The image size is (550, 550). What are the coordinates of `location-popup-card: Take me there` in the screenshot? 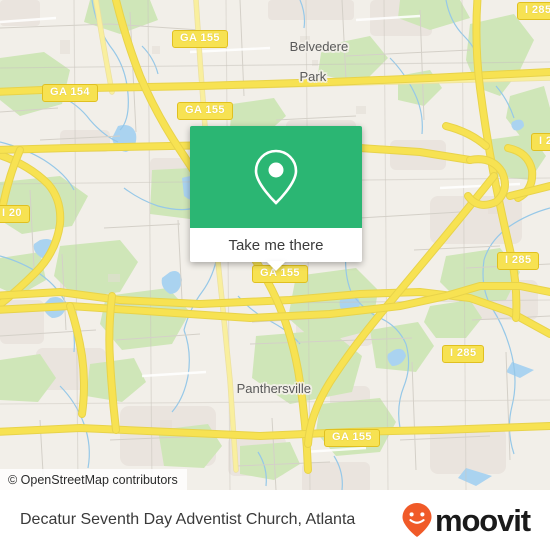 It's located at (276, 198).